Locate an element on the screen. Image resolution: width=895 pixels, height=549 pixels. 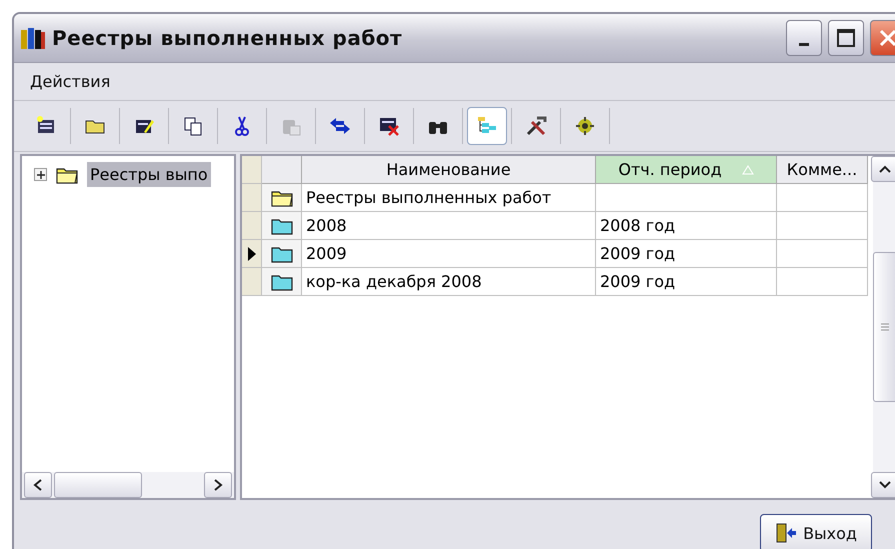
table-cell: 2008 is located at coordinates (449, 226).